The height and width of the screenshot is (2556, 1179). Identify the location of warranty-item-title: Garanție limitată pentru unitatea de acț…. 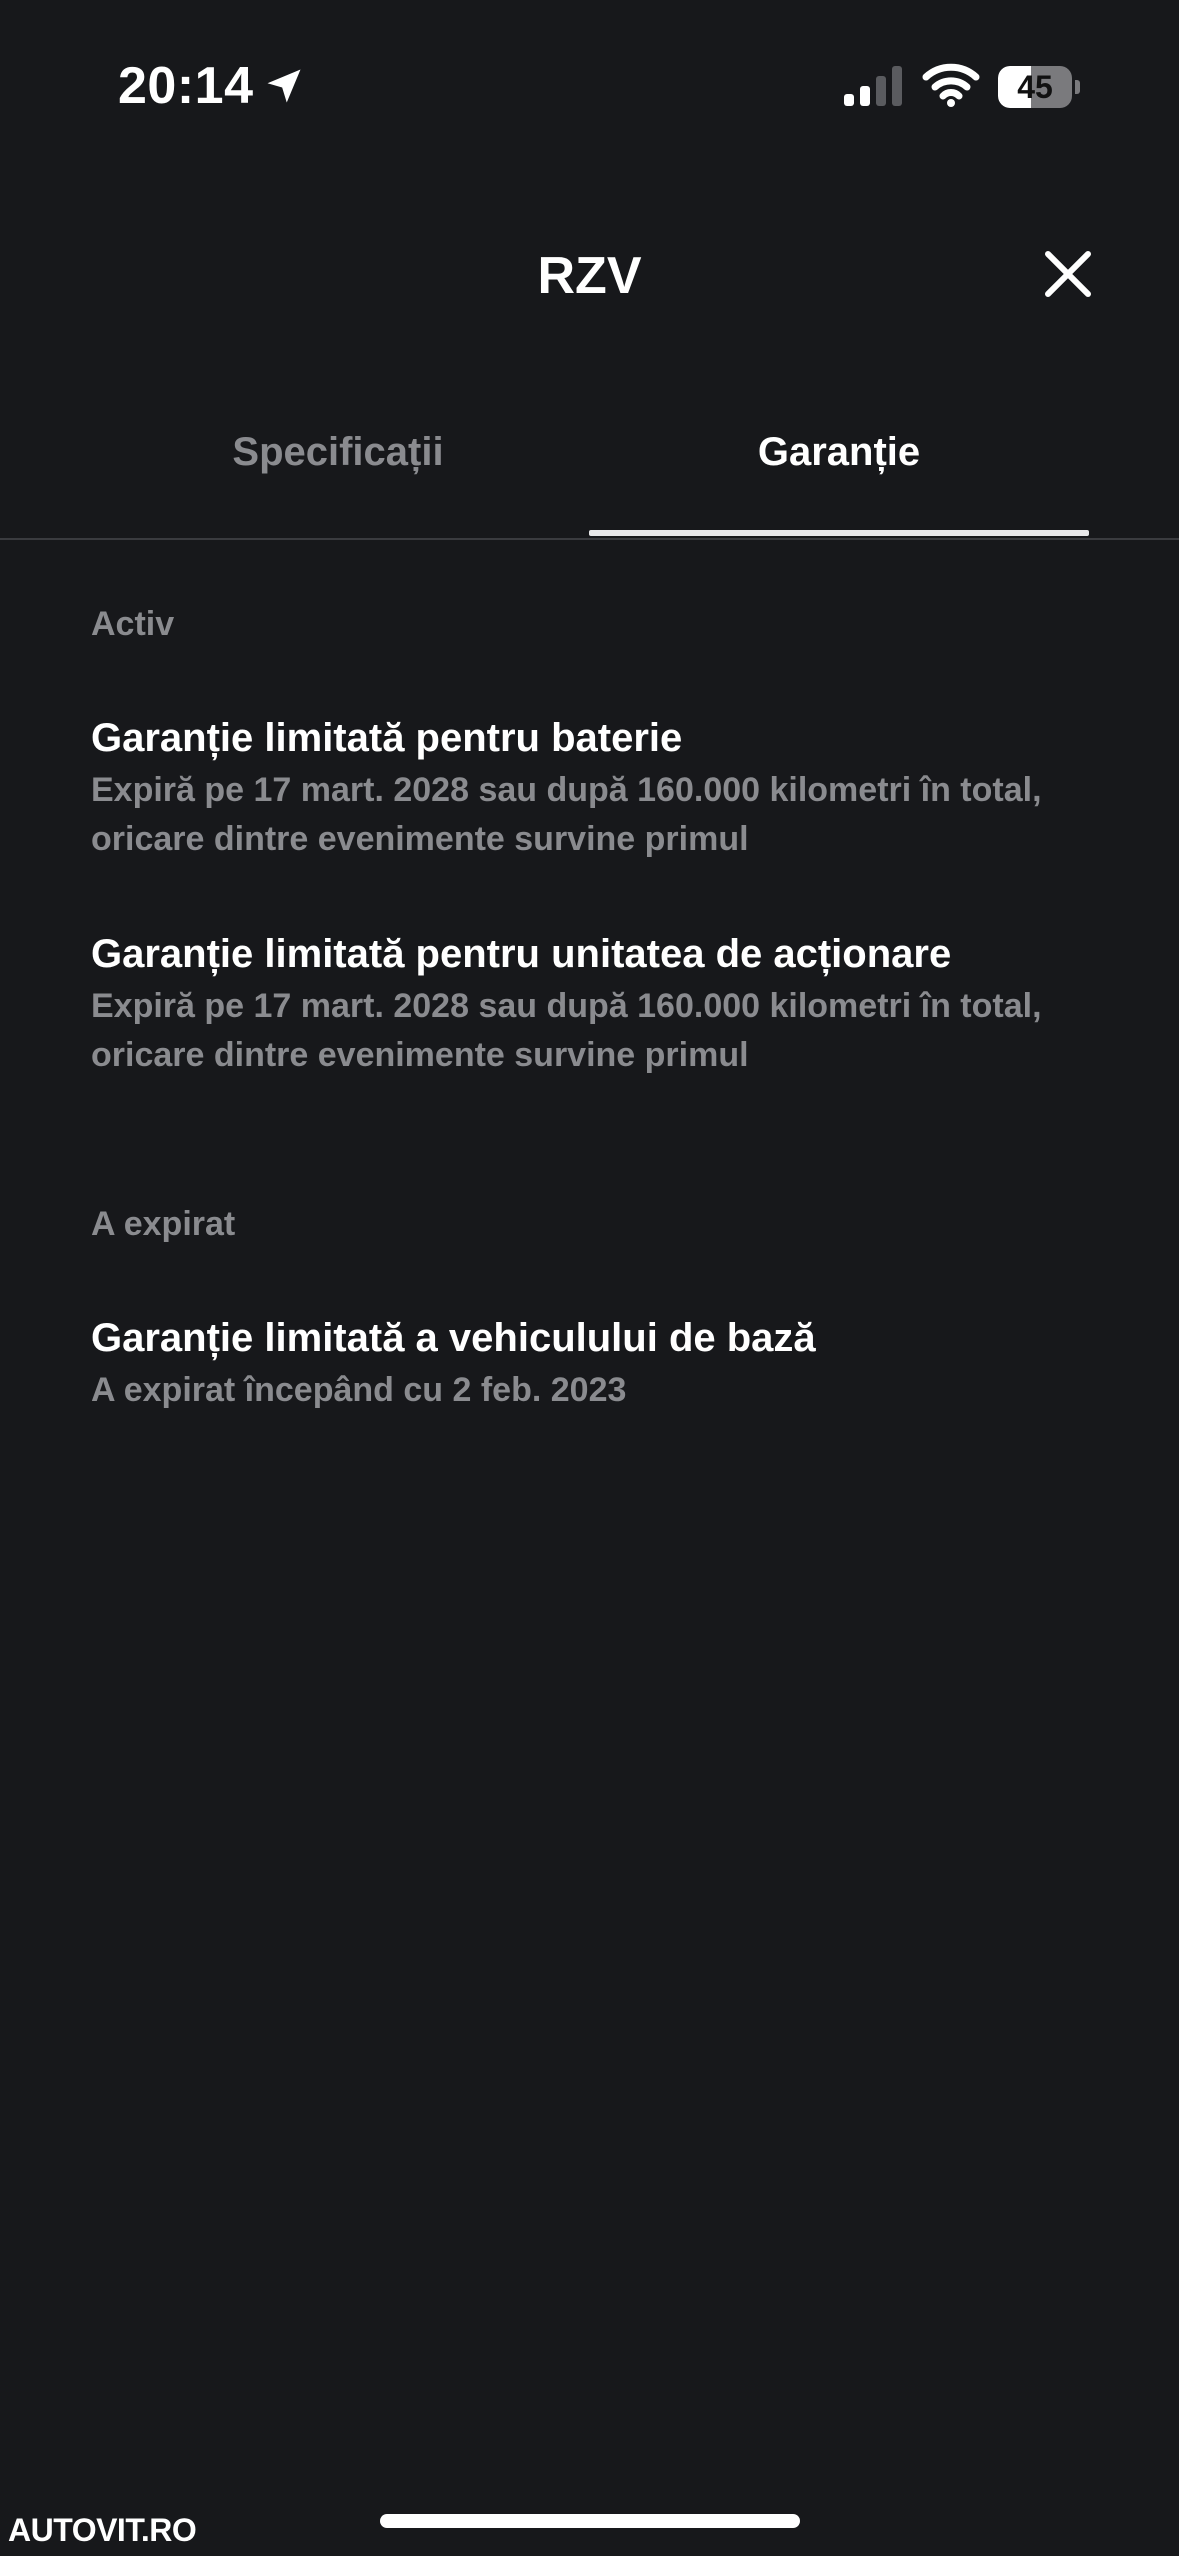
(521, 954).